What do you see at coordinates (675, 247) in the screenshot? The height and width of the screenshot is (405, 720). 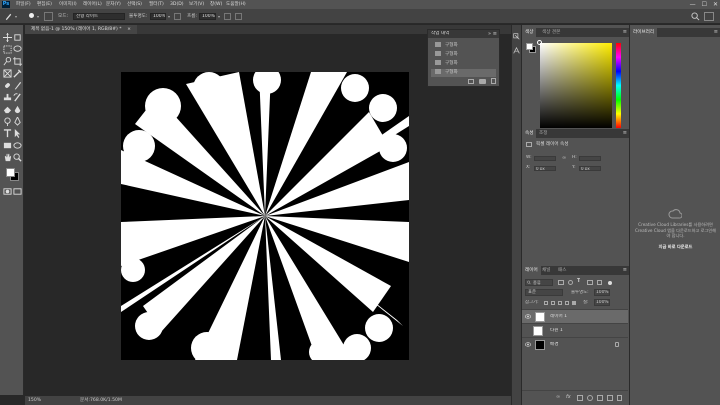 I see `download-now-link: 지금 바로 다운로드` at bounding box center [675, 247].